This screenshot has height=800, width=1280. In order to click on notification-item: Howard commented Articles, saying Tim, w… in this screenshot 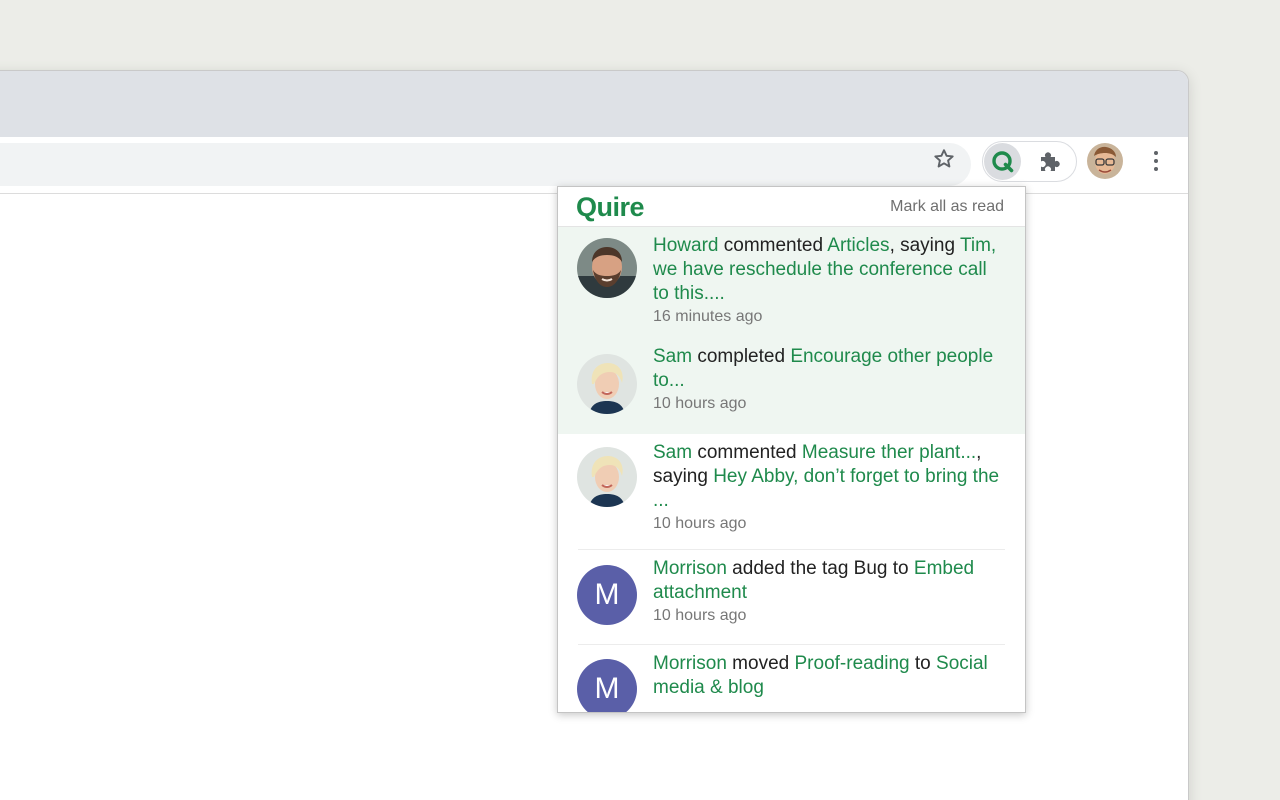, I will do `click(791, 282)`.